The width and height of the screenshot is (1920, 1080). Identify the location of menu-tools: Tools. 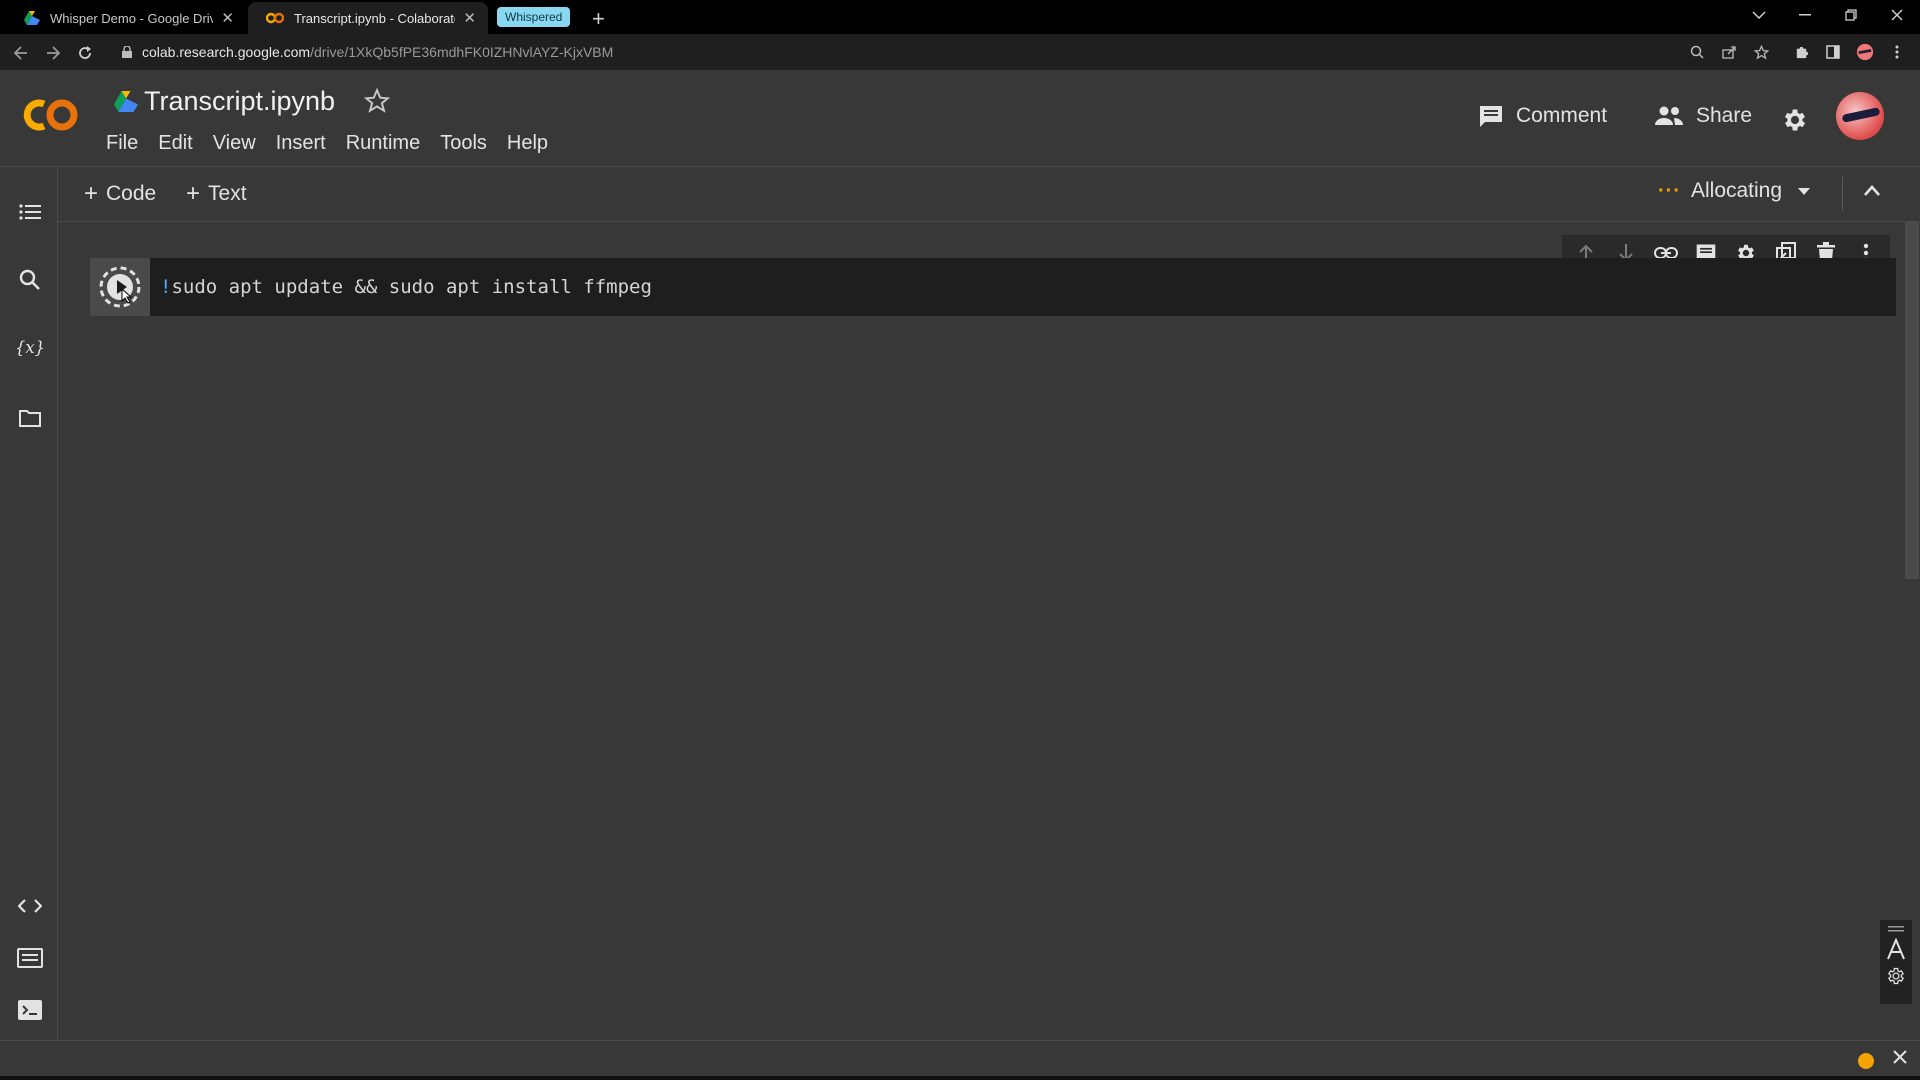
(463, 143).